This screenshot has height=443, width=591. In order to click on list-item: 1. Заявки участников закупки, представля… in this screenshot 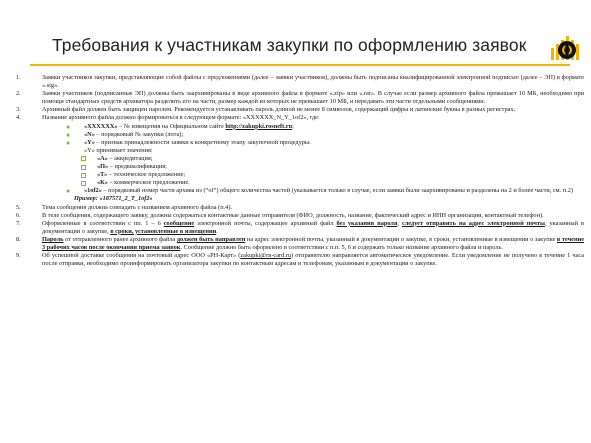, I will do `click(299, 82)`.